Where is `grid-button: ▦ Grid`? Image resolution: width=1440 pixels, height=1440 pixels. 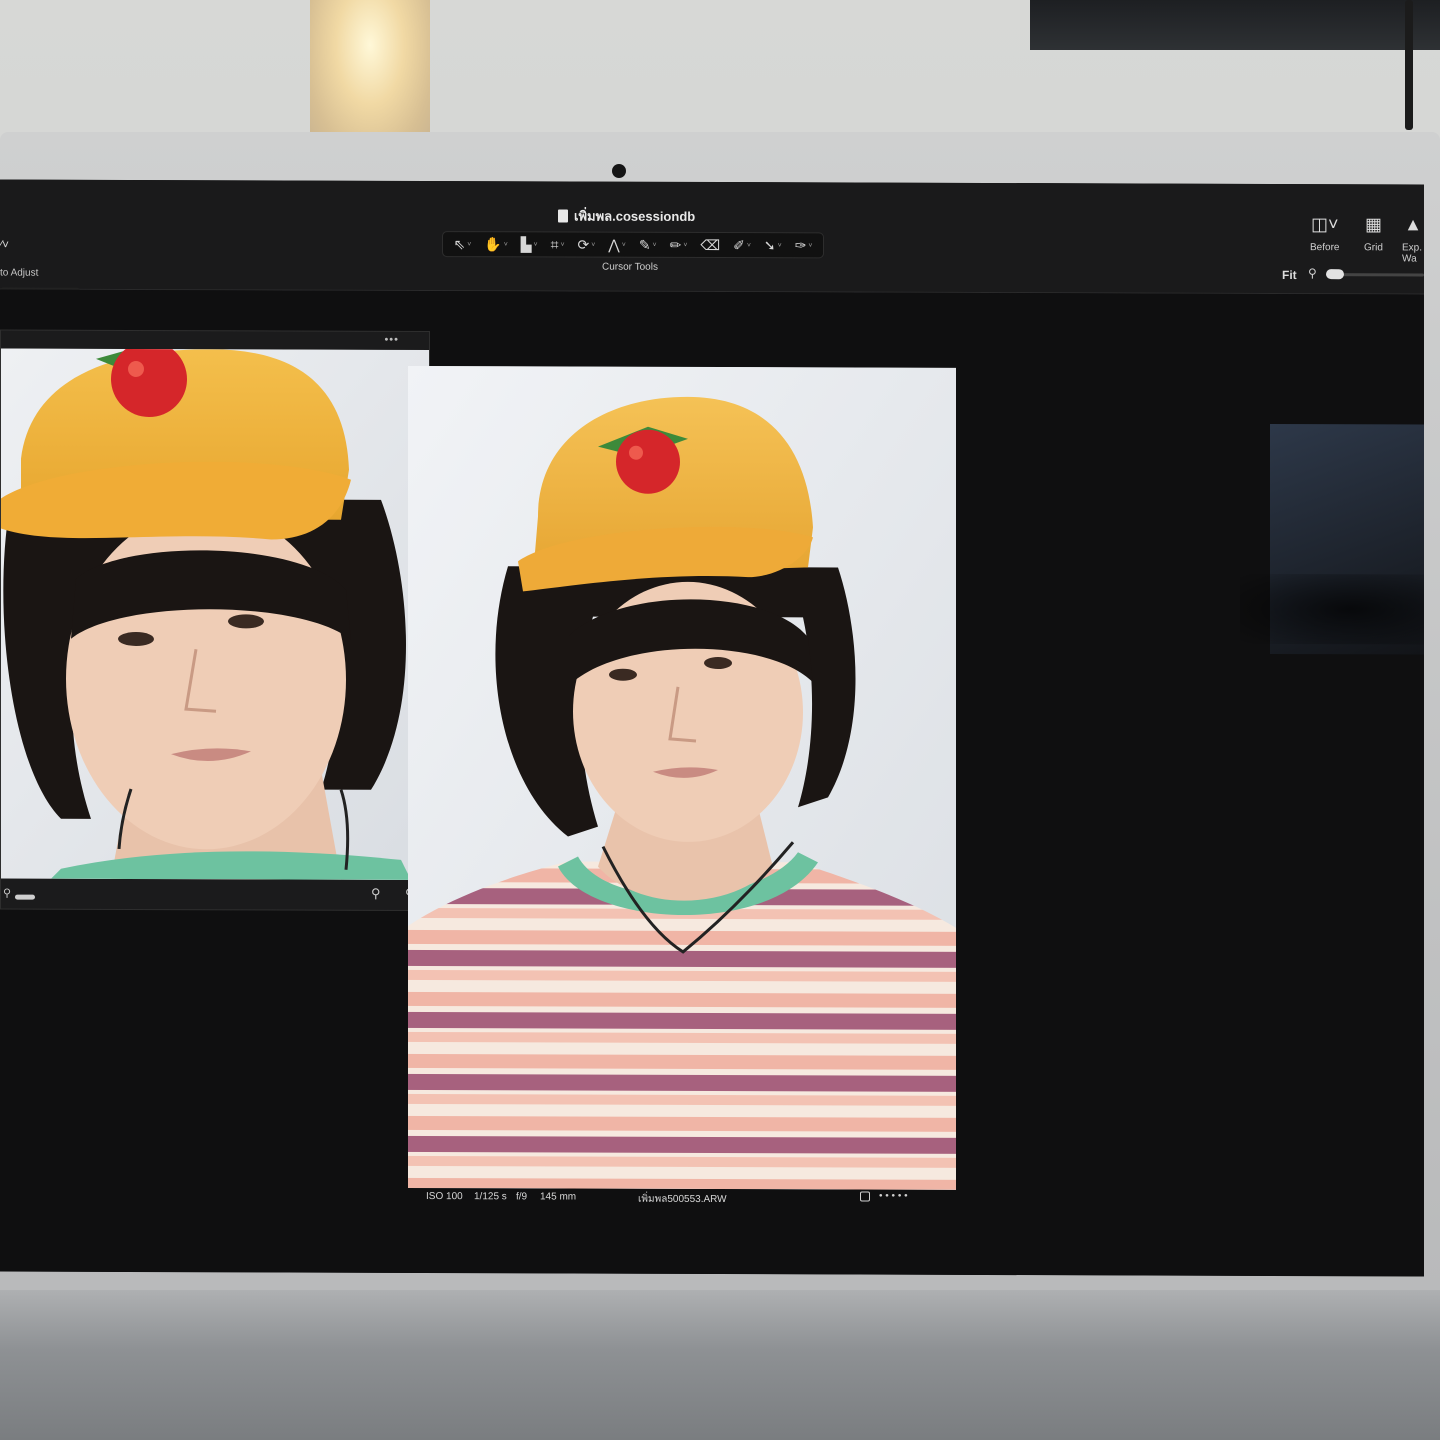
grid-button: ▦ Grid is located at coordinates (1373, 233).